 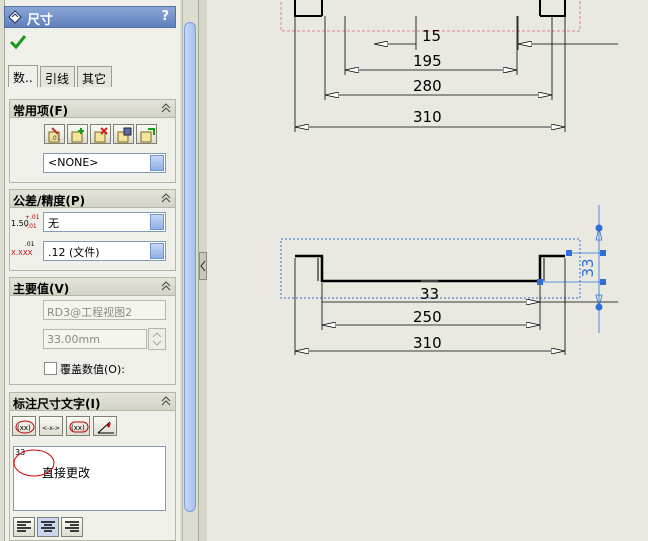 I want to click on panel-title: 尺寸, so click(x=40, y=20).